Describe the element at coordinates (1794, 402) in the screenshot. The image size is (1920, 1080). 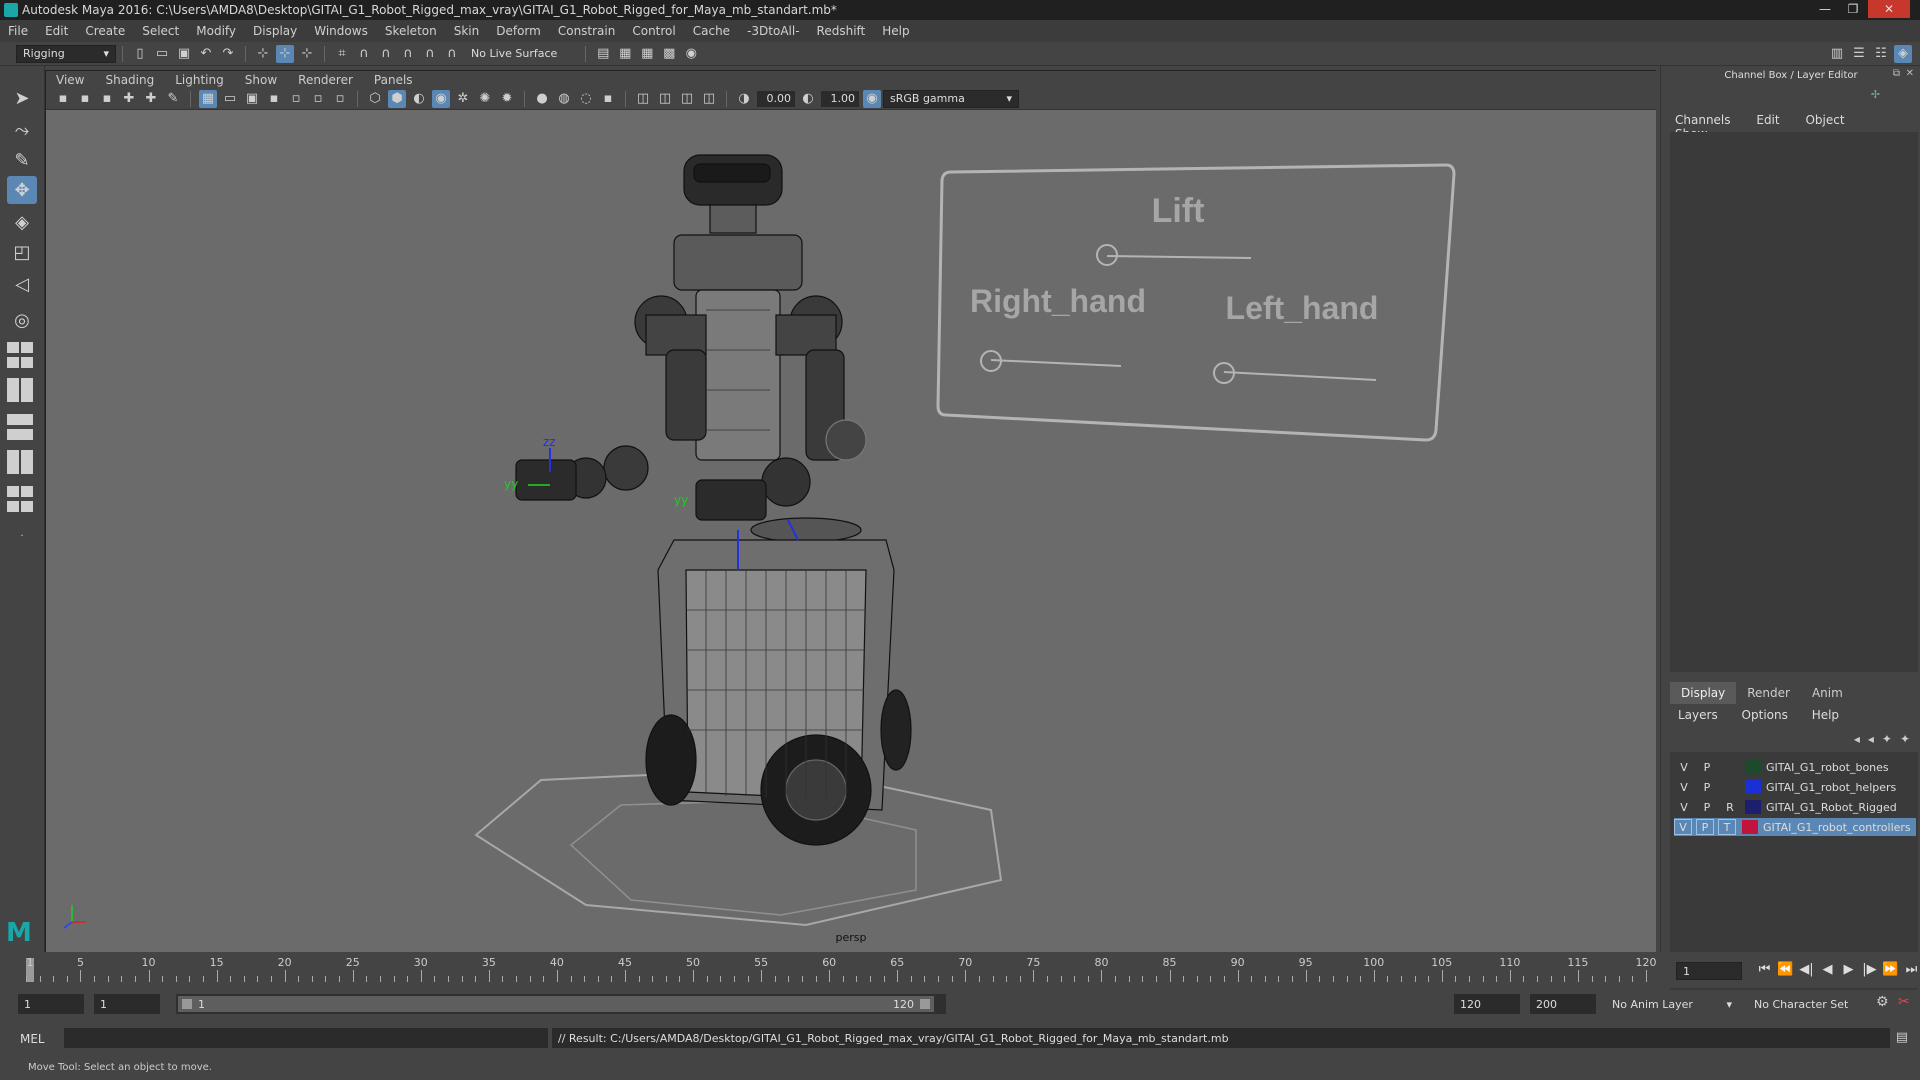
I see `channel-list` at that location.